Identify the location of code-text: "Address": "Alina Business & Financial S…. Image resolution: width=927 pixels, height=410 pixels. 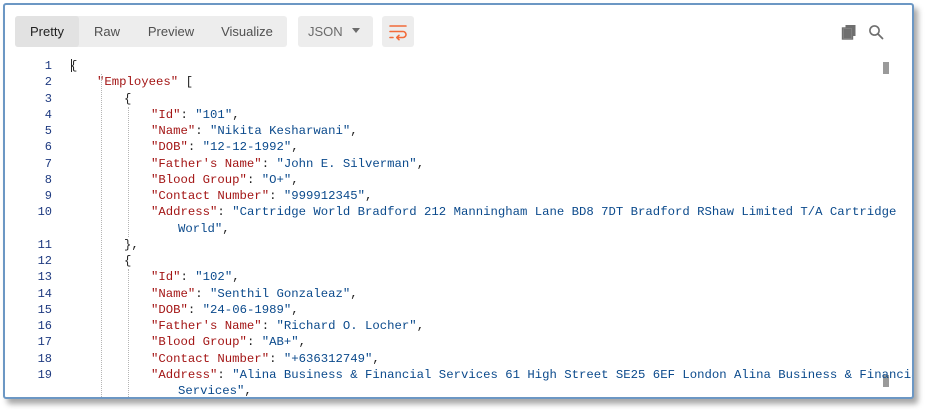
(531, 375).